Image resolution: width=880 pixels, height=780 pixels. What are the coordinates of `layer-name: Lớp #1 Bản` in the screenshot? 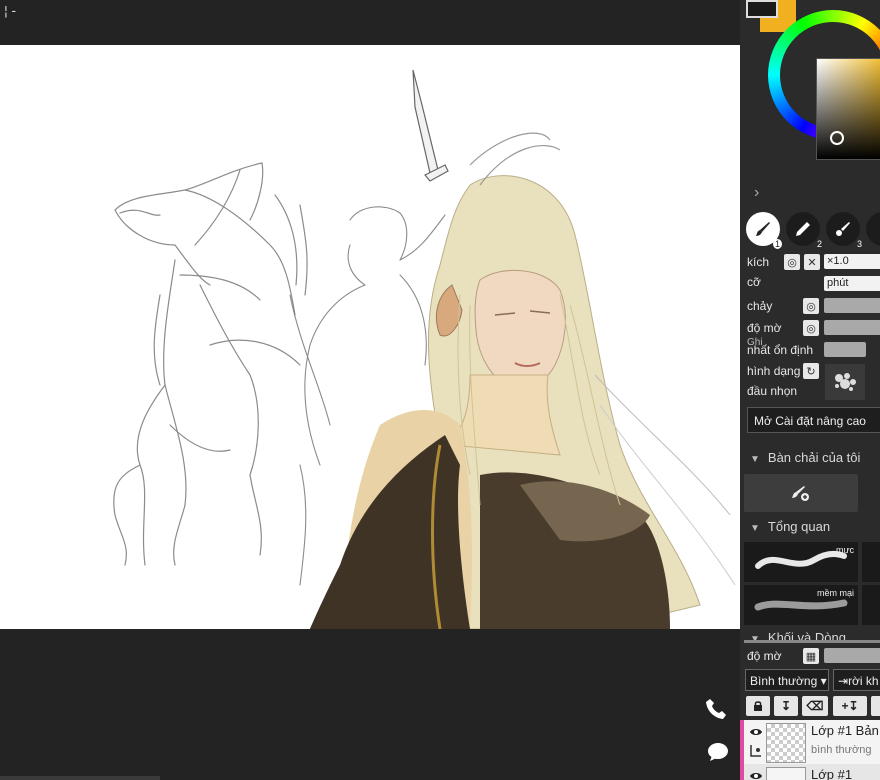 It's located at (845, 730).